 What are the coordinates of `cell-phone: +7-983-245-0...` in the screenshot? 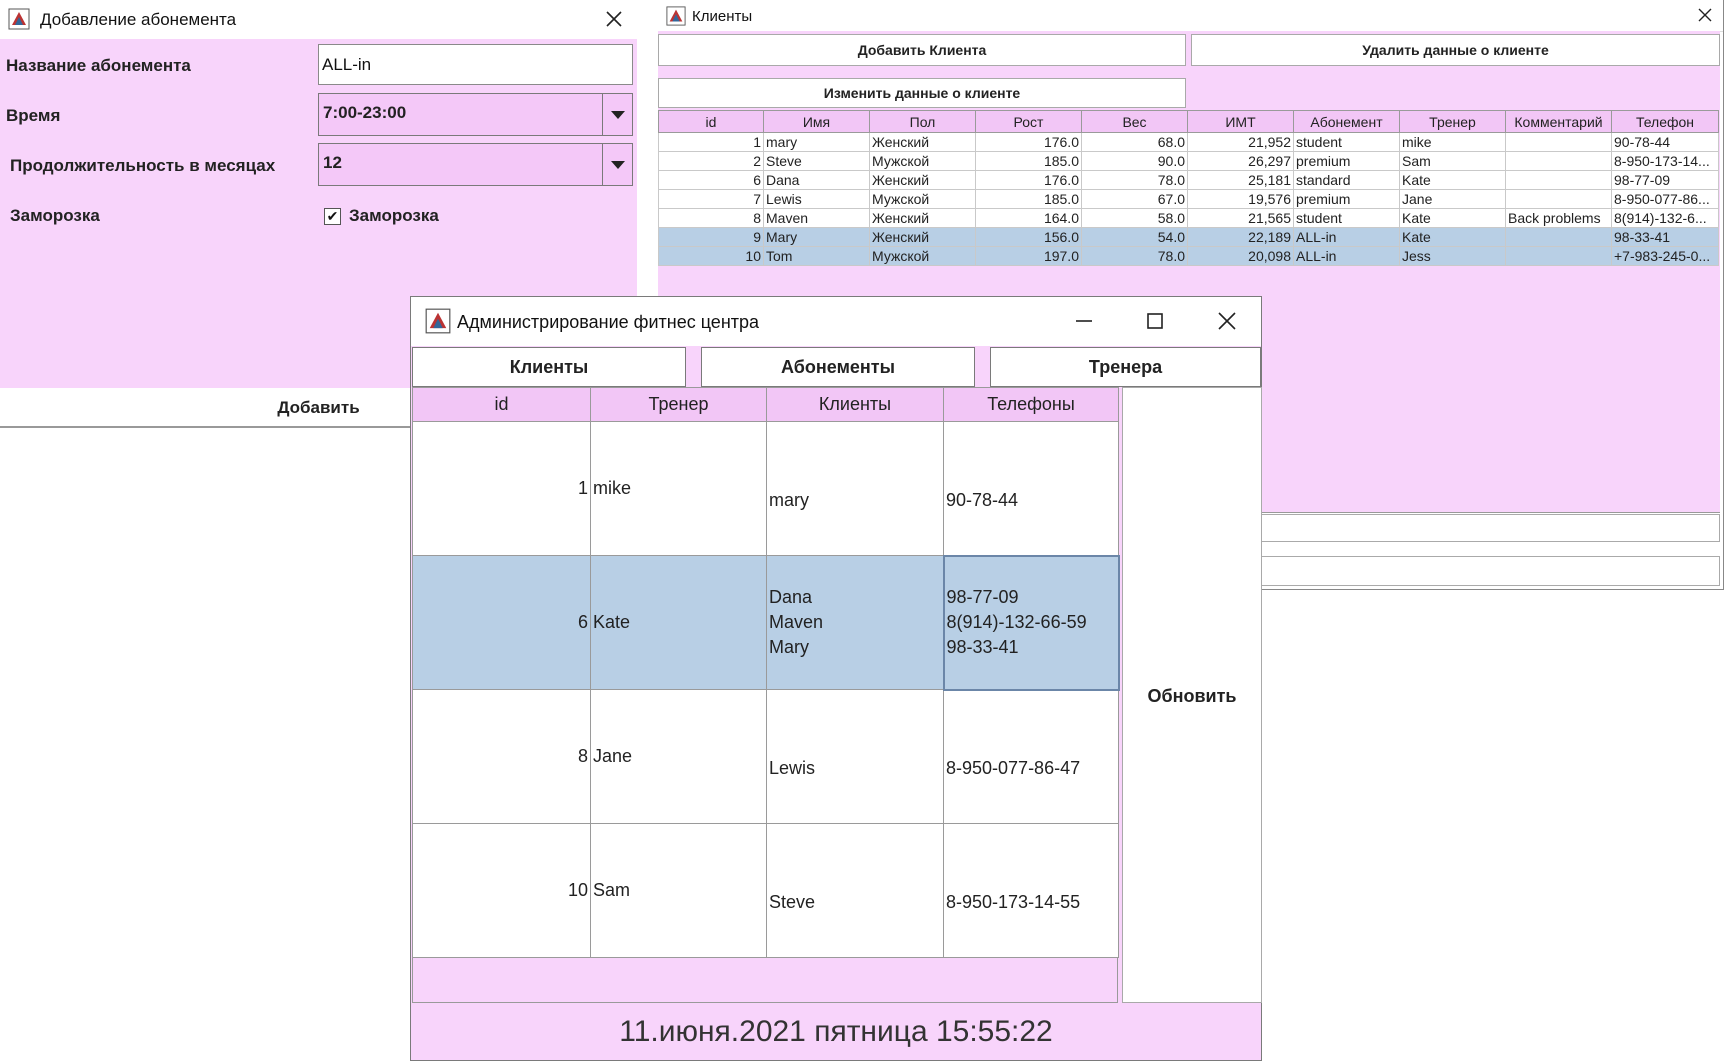 It's located at (1665, 256).